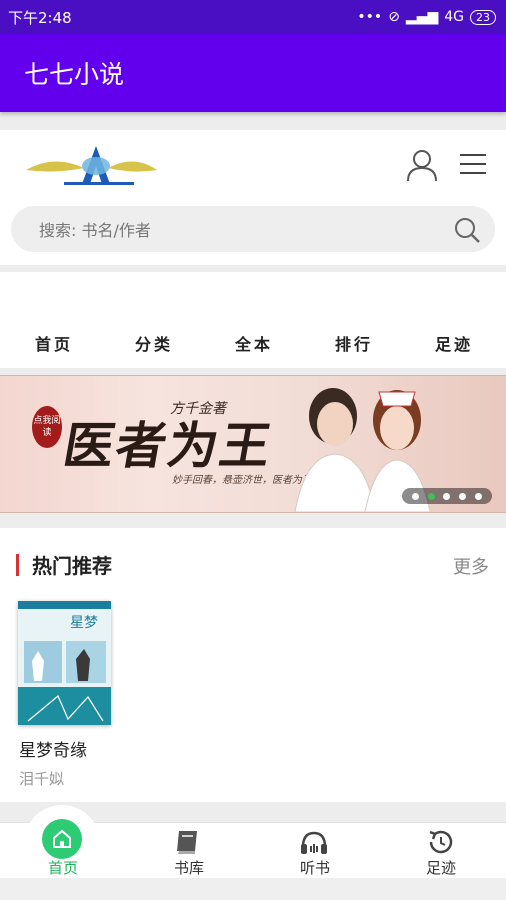  Describe the element at coordinates (440, 868) in the screenshot. I see `tab-label: 足迹` at that location.